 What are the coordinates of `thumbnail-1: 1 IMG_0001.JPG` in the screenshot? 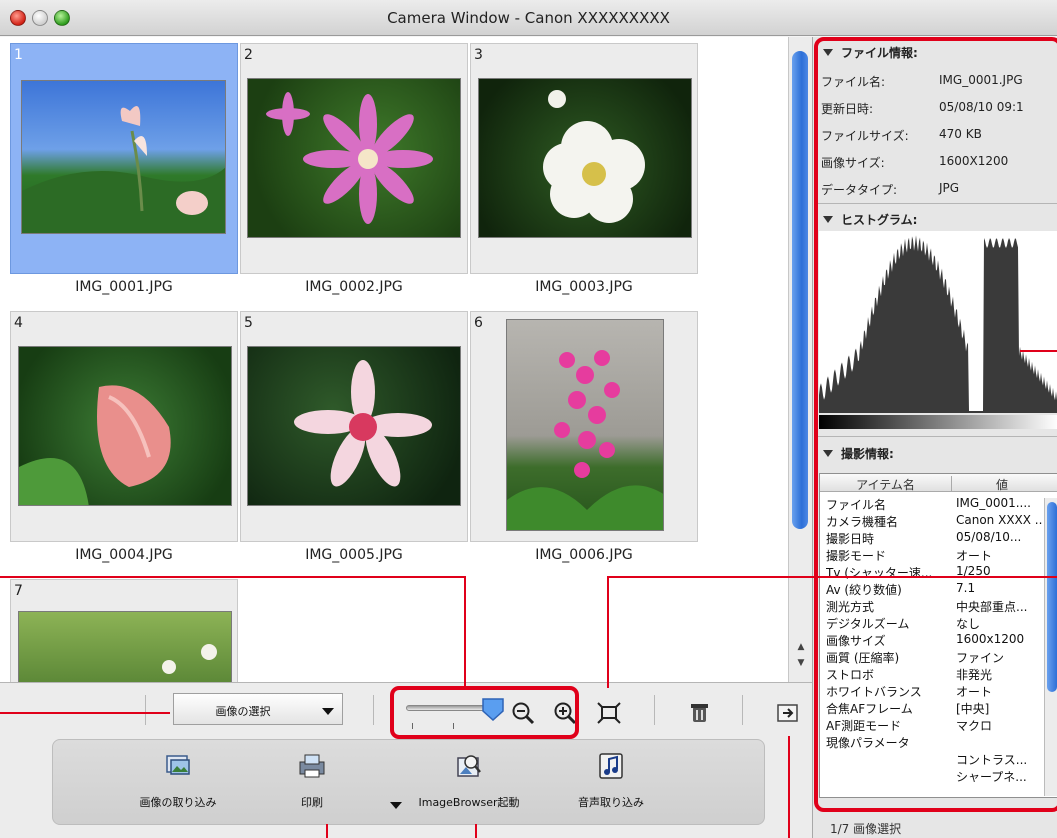 It's located at (124, 174).